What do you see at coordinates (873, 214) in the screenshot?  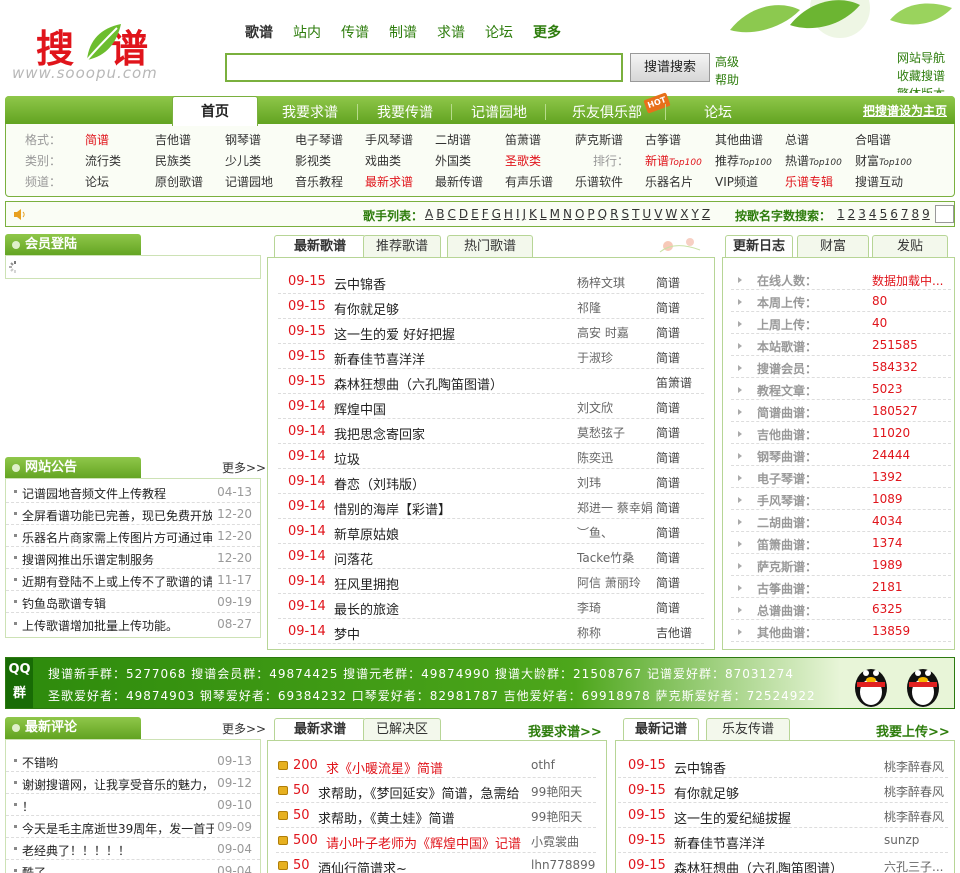 I see `length-number-link: 4` at bounding box center [873, 214].